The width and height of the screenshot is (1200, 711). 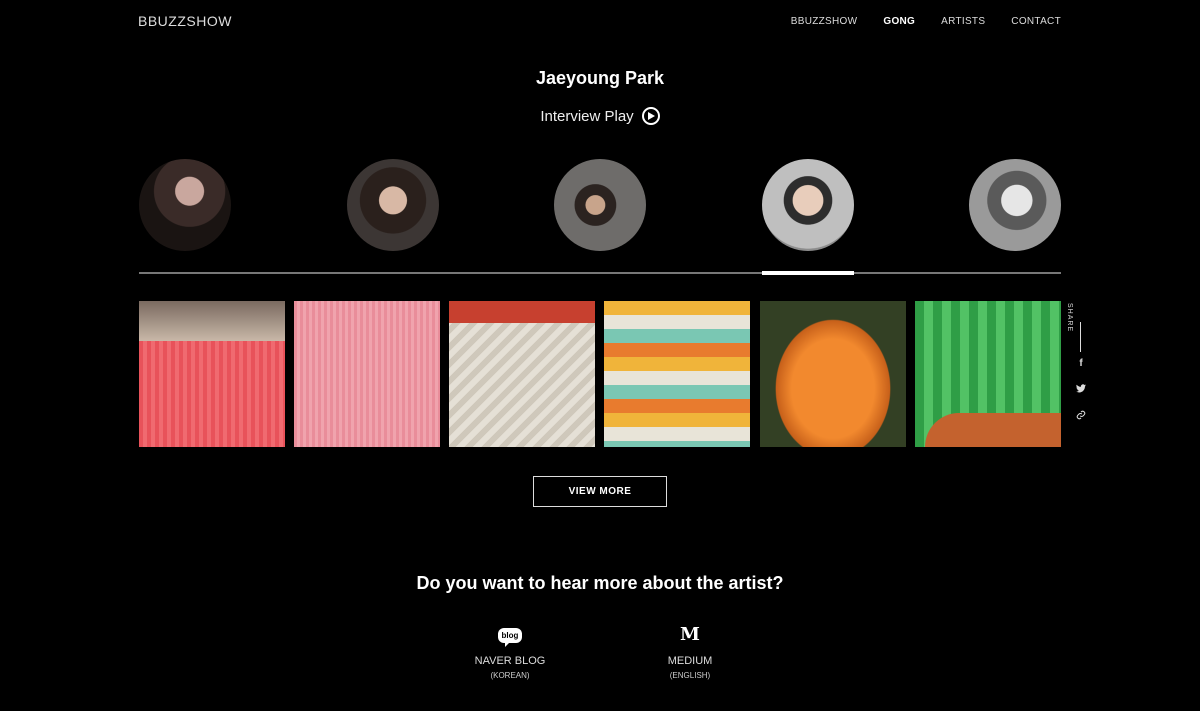 I want to click on twitter-icon, so click(x=1081, y=390).